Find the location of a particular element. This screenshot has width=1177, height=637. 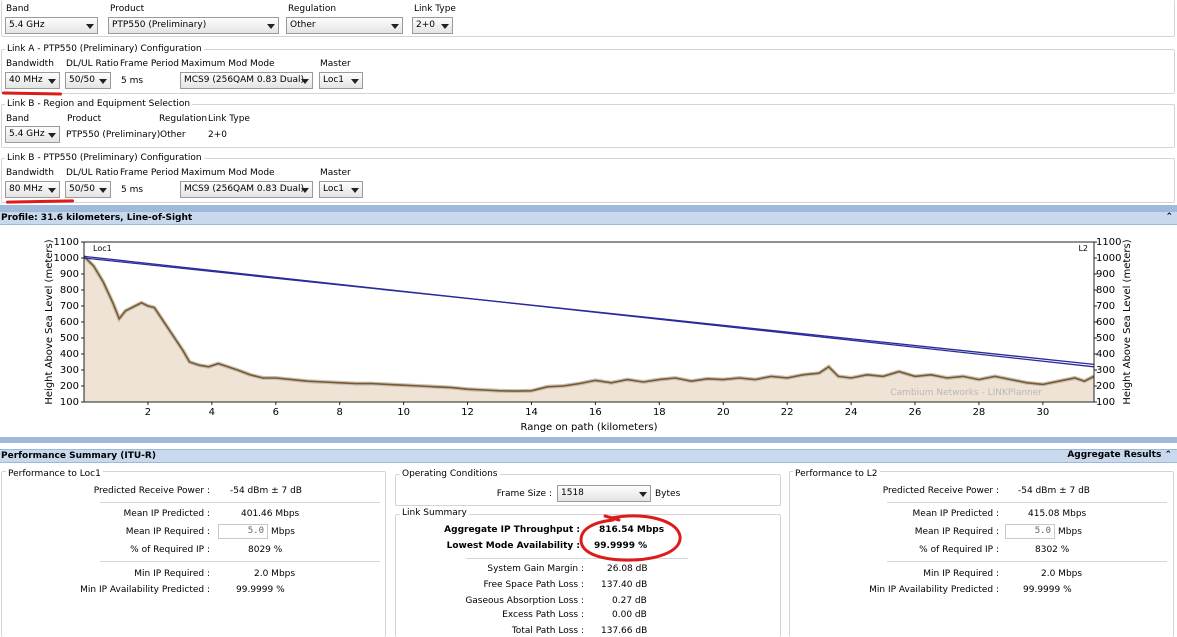

link-type-select: 2+0 is located at coordinates (432, 25).